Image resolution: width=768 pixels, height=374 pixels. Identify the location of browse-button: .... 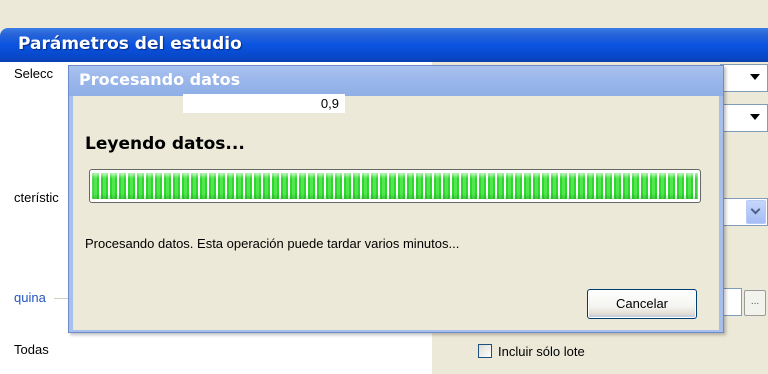
(755, 303).